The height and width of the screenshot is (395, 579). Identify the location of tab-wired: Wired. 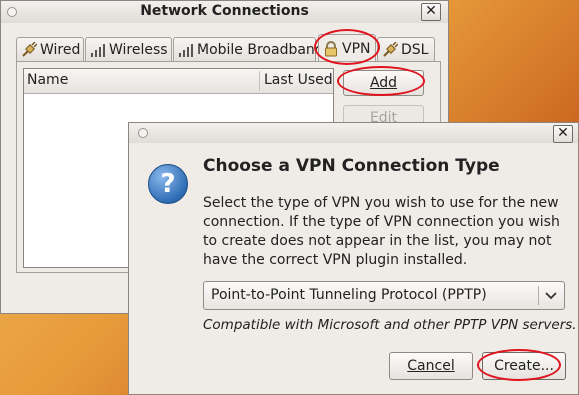
(50, 49).